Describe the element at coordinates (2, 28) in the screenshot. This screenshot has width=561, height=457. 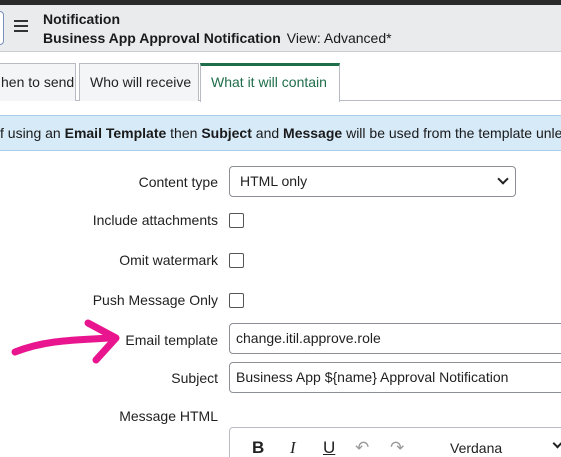
I see `back-button` at that location.